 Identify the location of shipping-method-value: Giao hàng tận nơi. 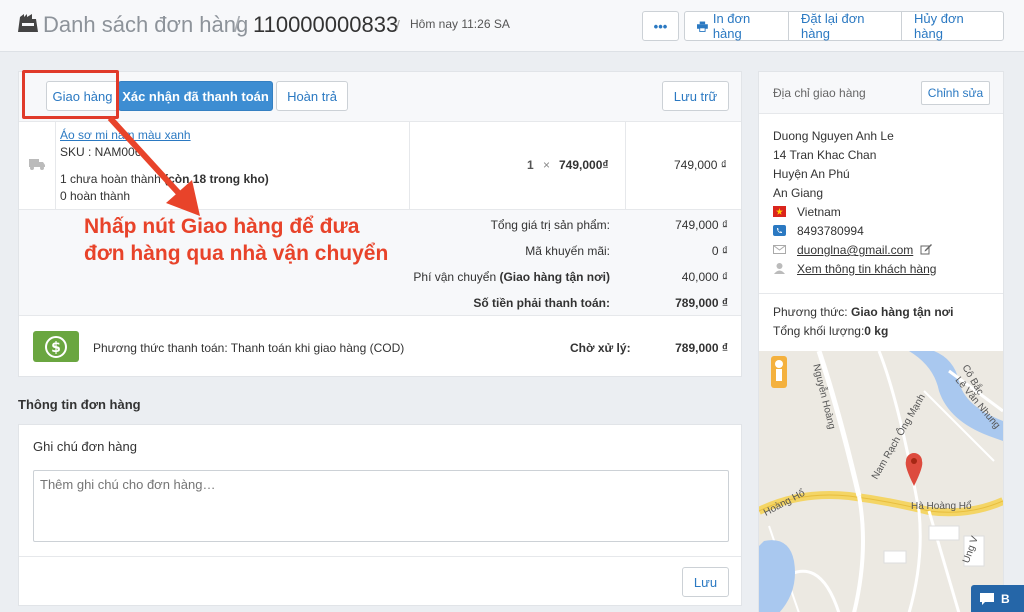
(902, 312).